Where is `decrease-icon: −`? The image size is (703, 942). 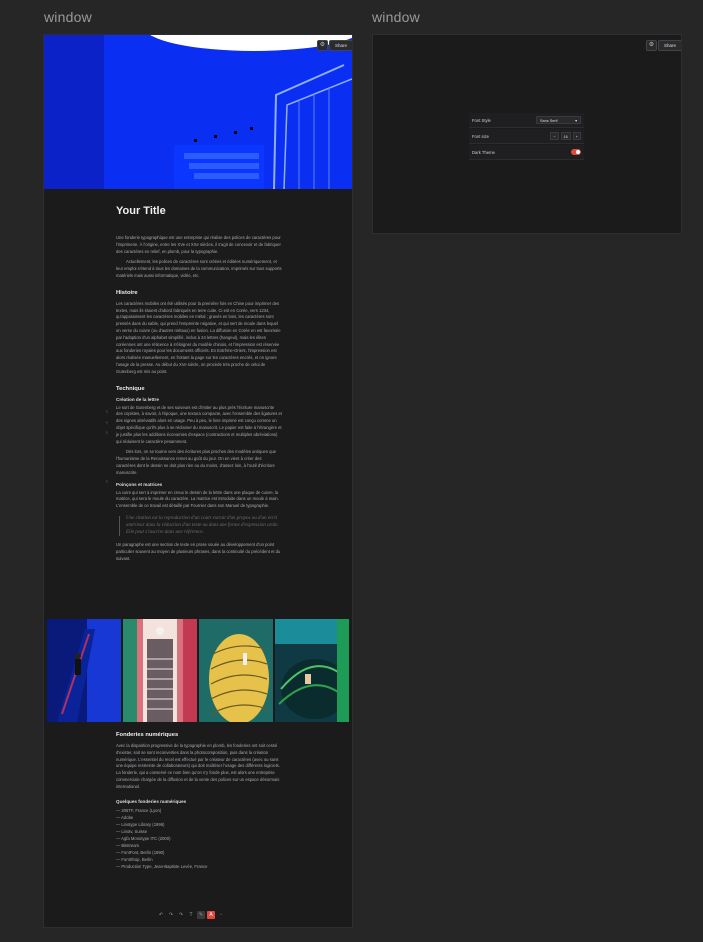 decrease-icon: − is located at coordinates (554, 136).